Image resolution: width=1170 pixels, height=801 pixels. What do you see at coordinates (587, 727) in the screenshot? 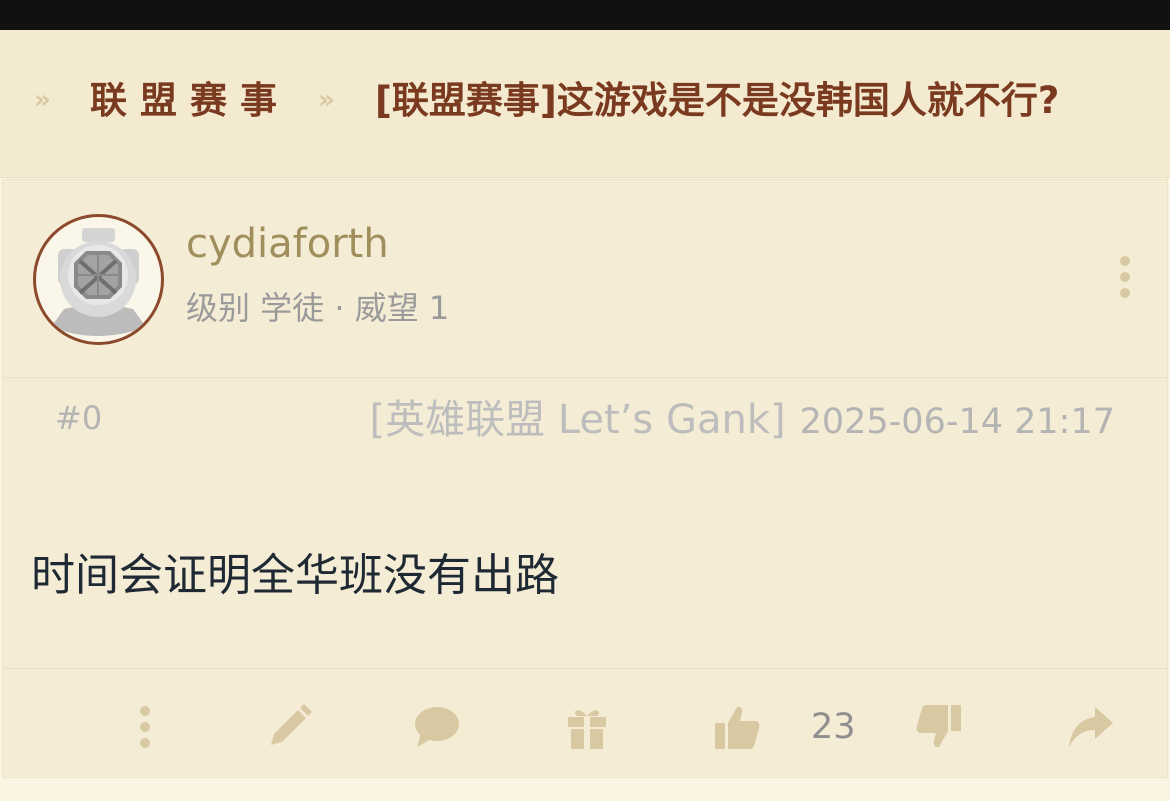
I see `gift-icon` at bounding box center [587, 727].